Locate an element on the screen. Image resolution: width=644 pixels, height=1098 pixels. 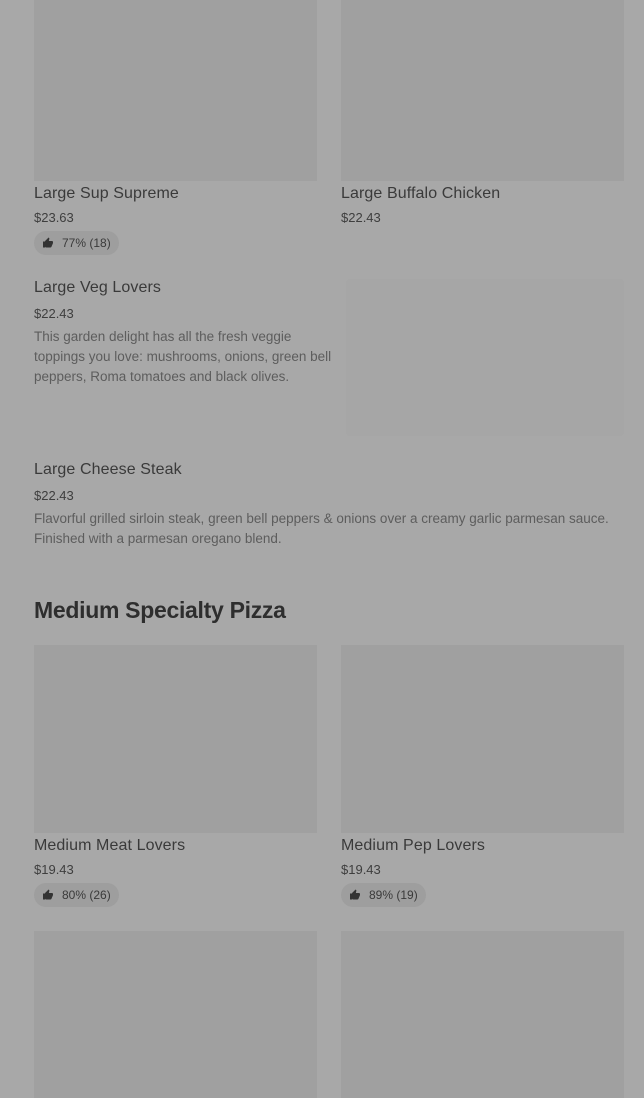
item-title-medium-meat-lovers: Medium Meat Lovers is located at coordinates (109, 846).